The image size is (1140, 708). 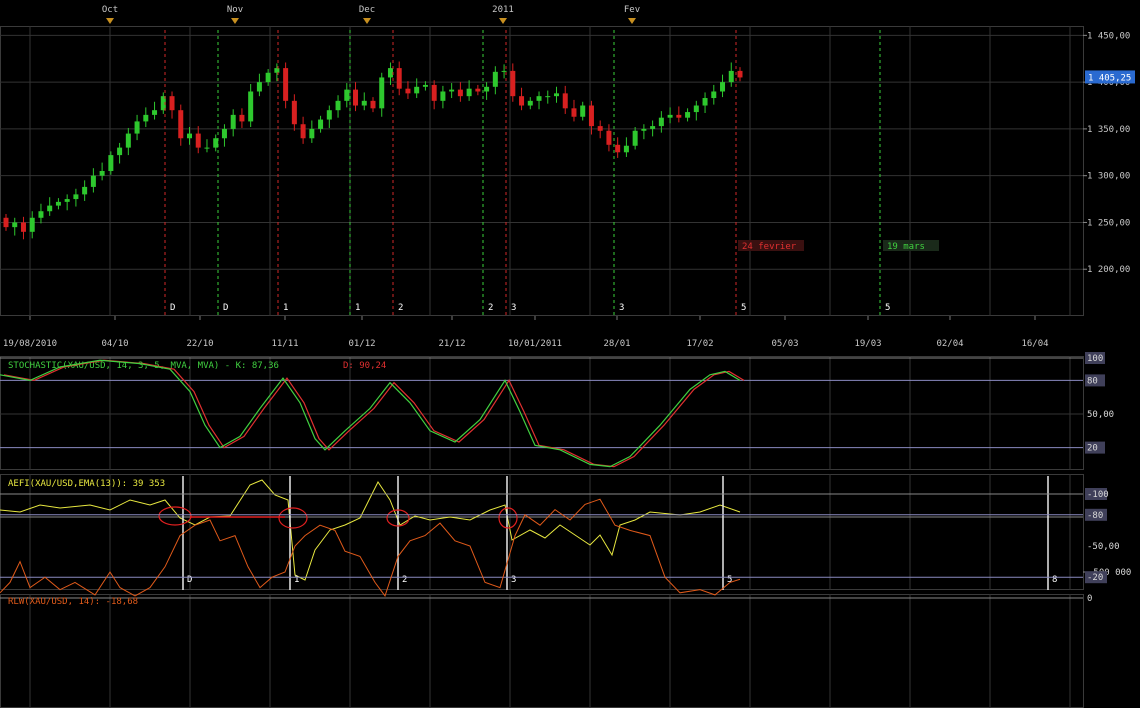 I want to click on stoch-d-line, so click(x=374, y=413).